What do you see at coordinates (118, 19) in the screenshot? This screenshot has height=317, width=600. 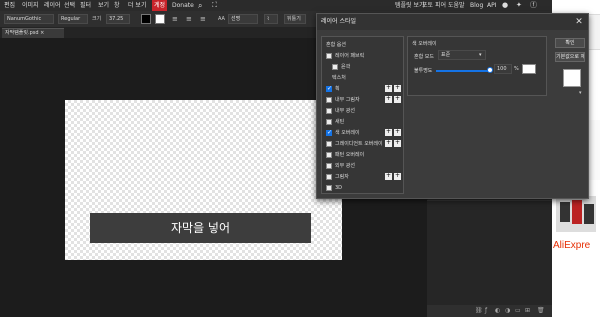 I see `font-size-input: 37.25` at bounding box center [118, 19].